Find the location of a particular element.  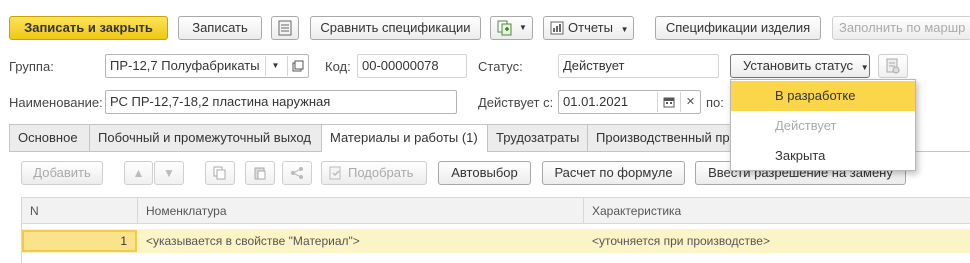

status-option-in-development: В разработке is located at coordinates (823, 96).